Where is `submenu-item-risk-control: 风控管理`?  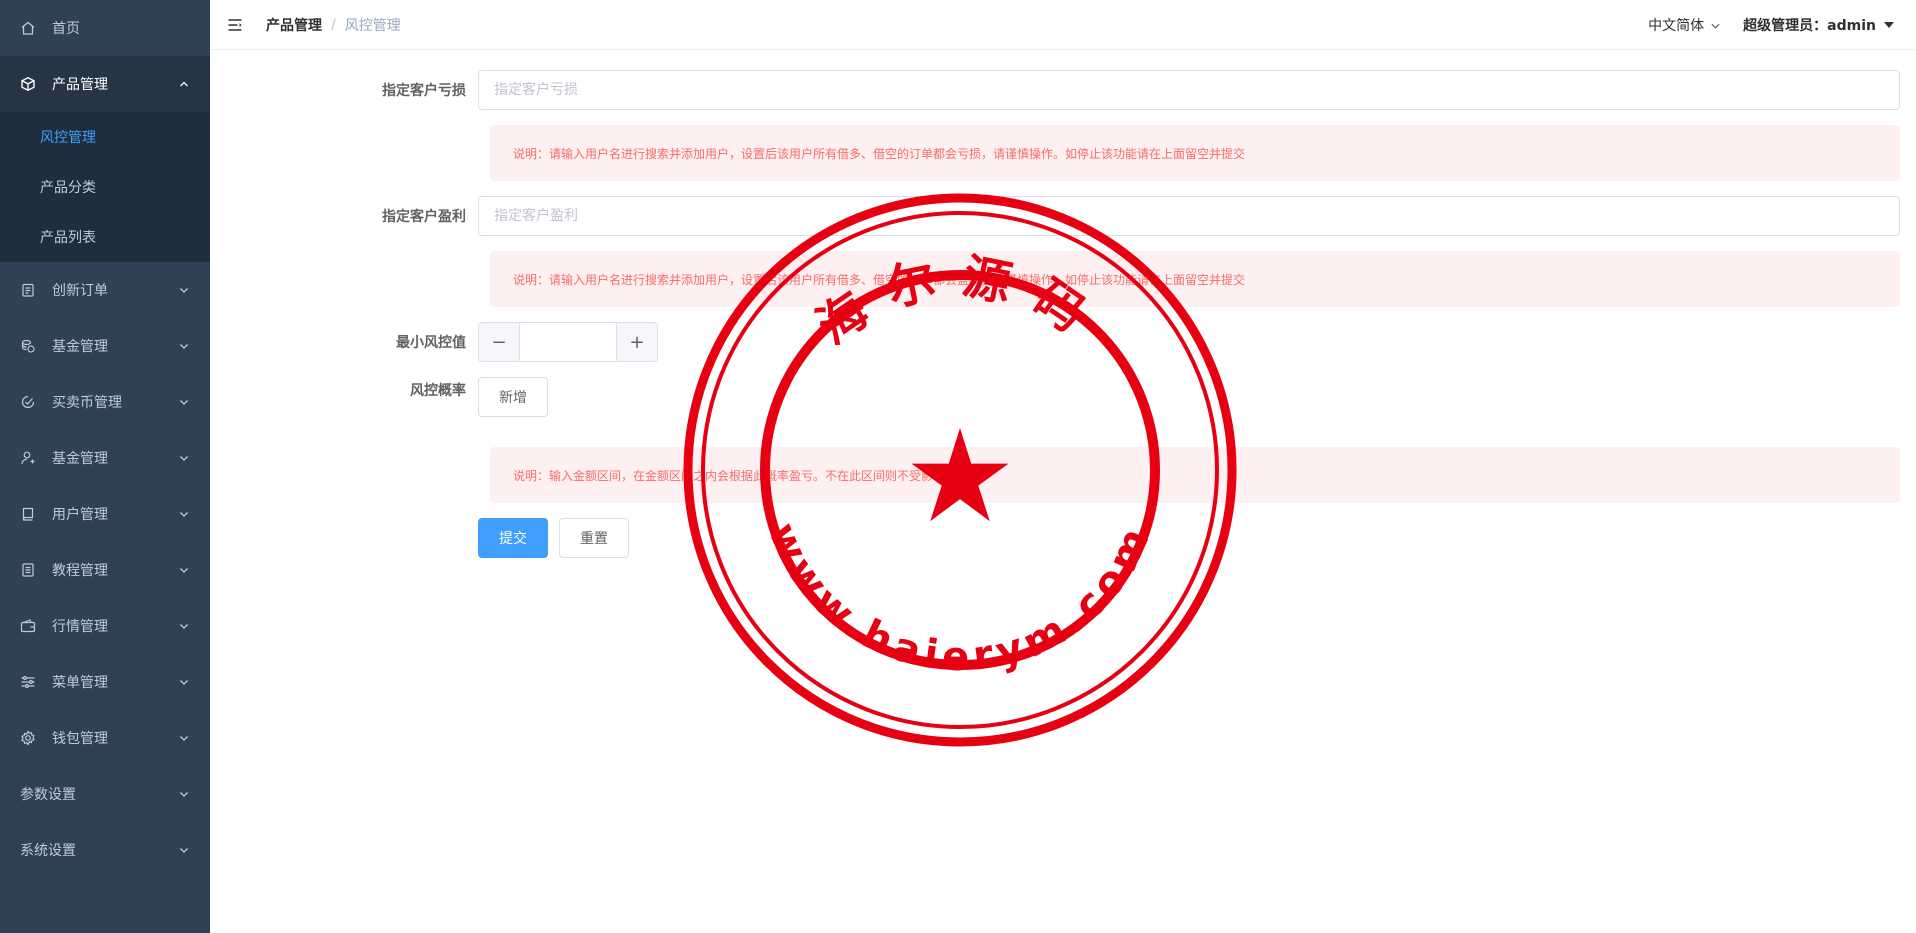 submenu-item-risk-control: 风控管理 is located at coordinates (105, 137).